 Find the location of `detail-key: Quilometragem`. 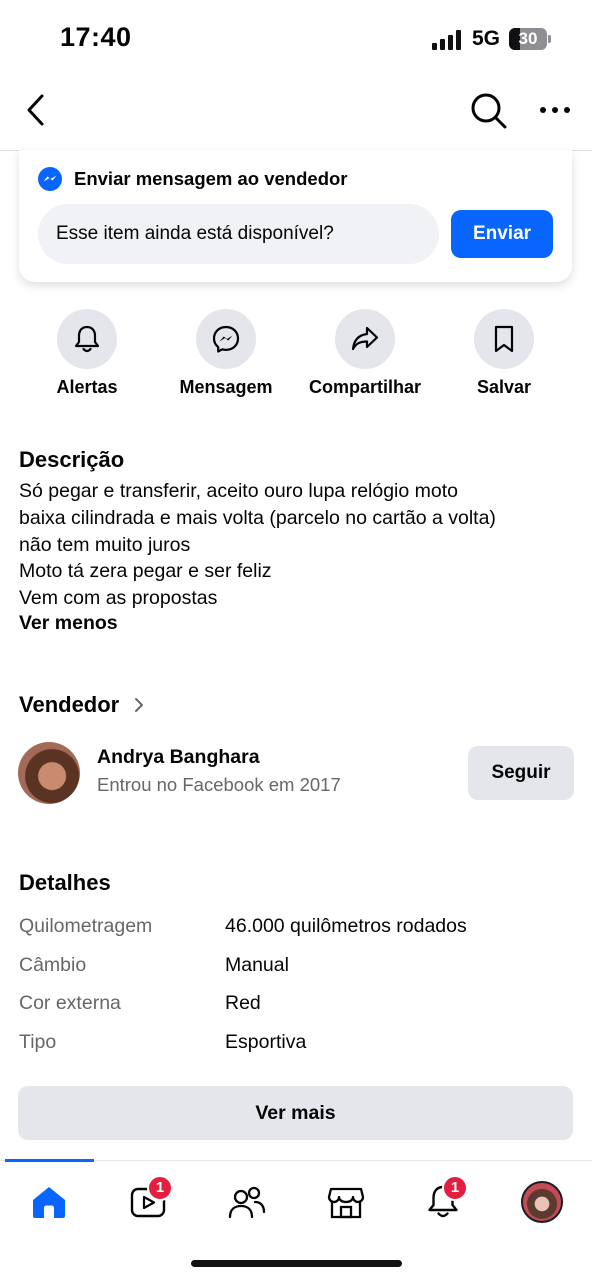

detail-key: Quilometragem is located at coordinates (86, 926).